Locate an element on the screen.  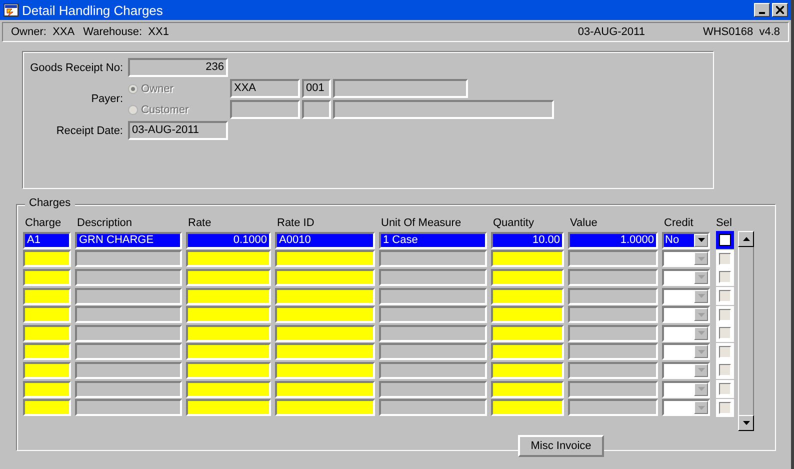
table-cell: A1 is located at coordinates (47, 240).